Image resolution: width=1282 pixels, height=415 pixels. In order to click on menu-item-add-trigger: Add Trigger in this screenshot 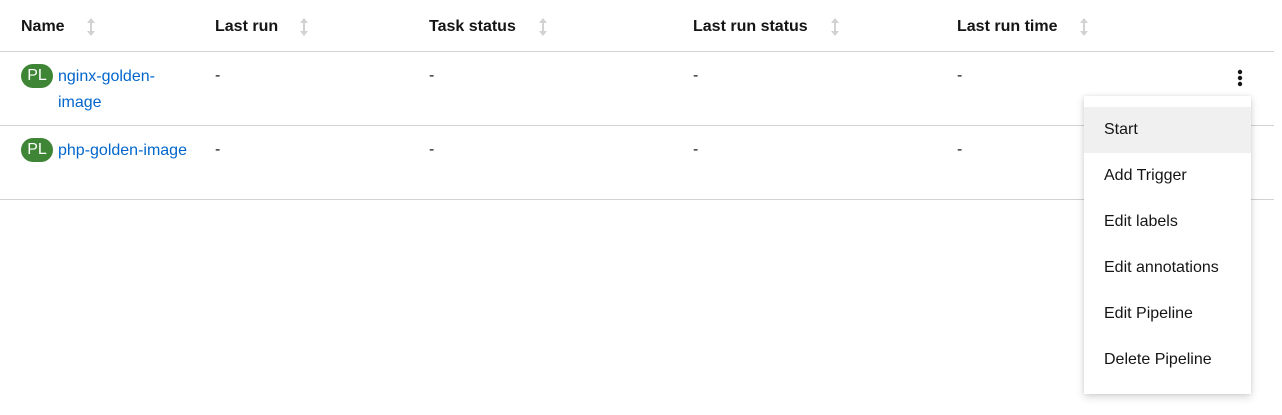, I will do `click(1167, 176)`.